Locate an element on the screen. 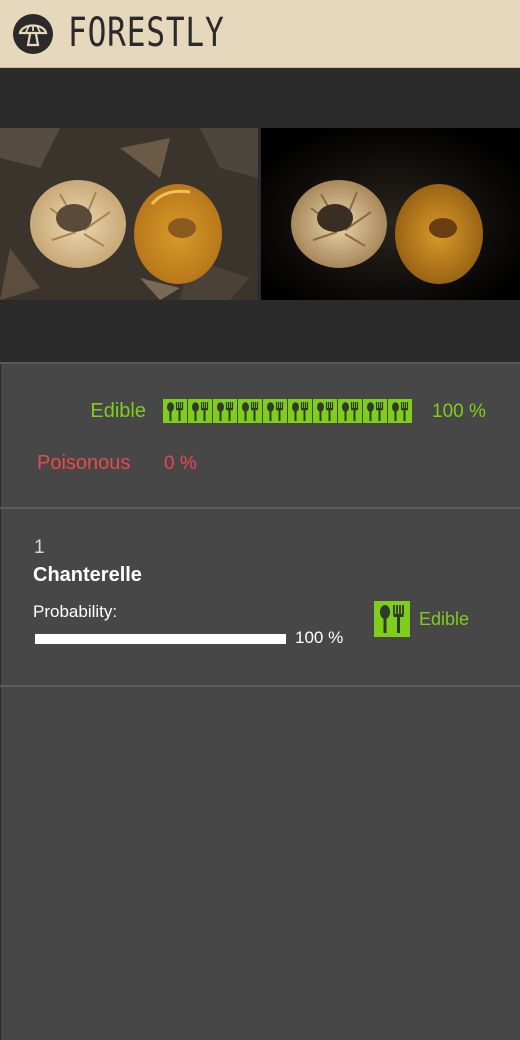 The height and width of the screenshot is (1040, 520). processed-photo is located at coordinates (390, 214).